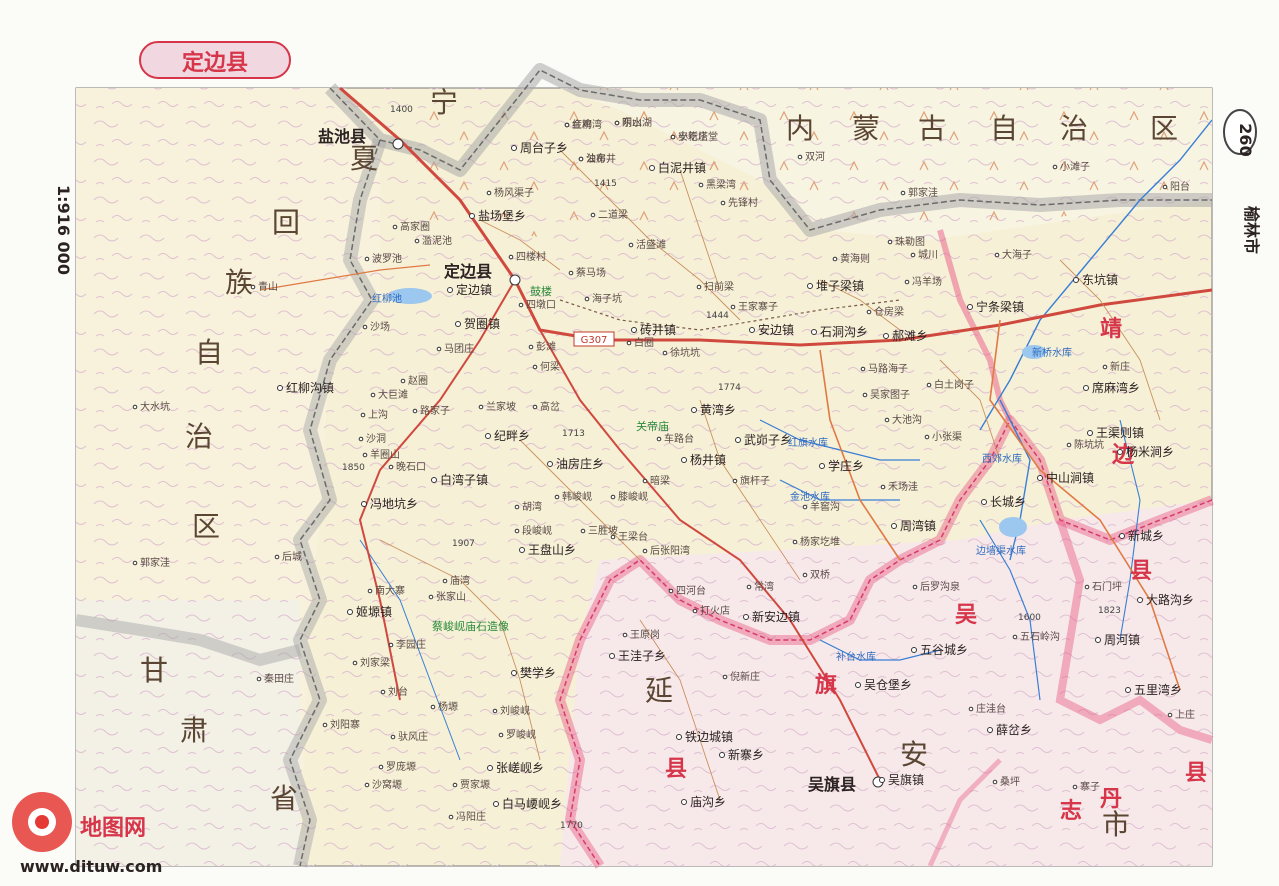 The image size is (1279, 886). I want to click on village-70: 五石岭沟, so click(1040, 636).